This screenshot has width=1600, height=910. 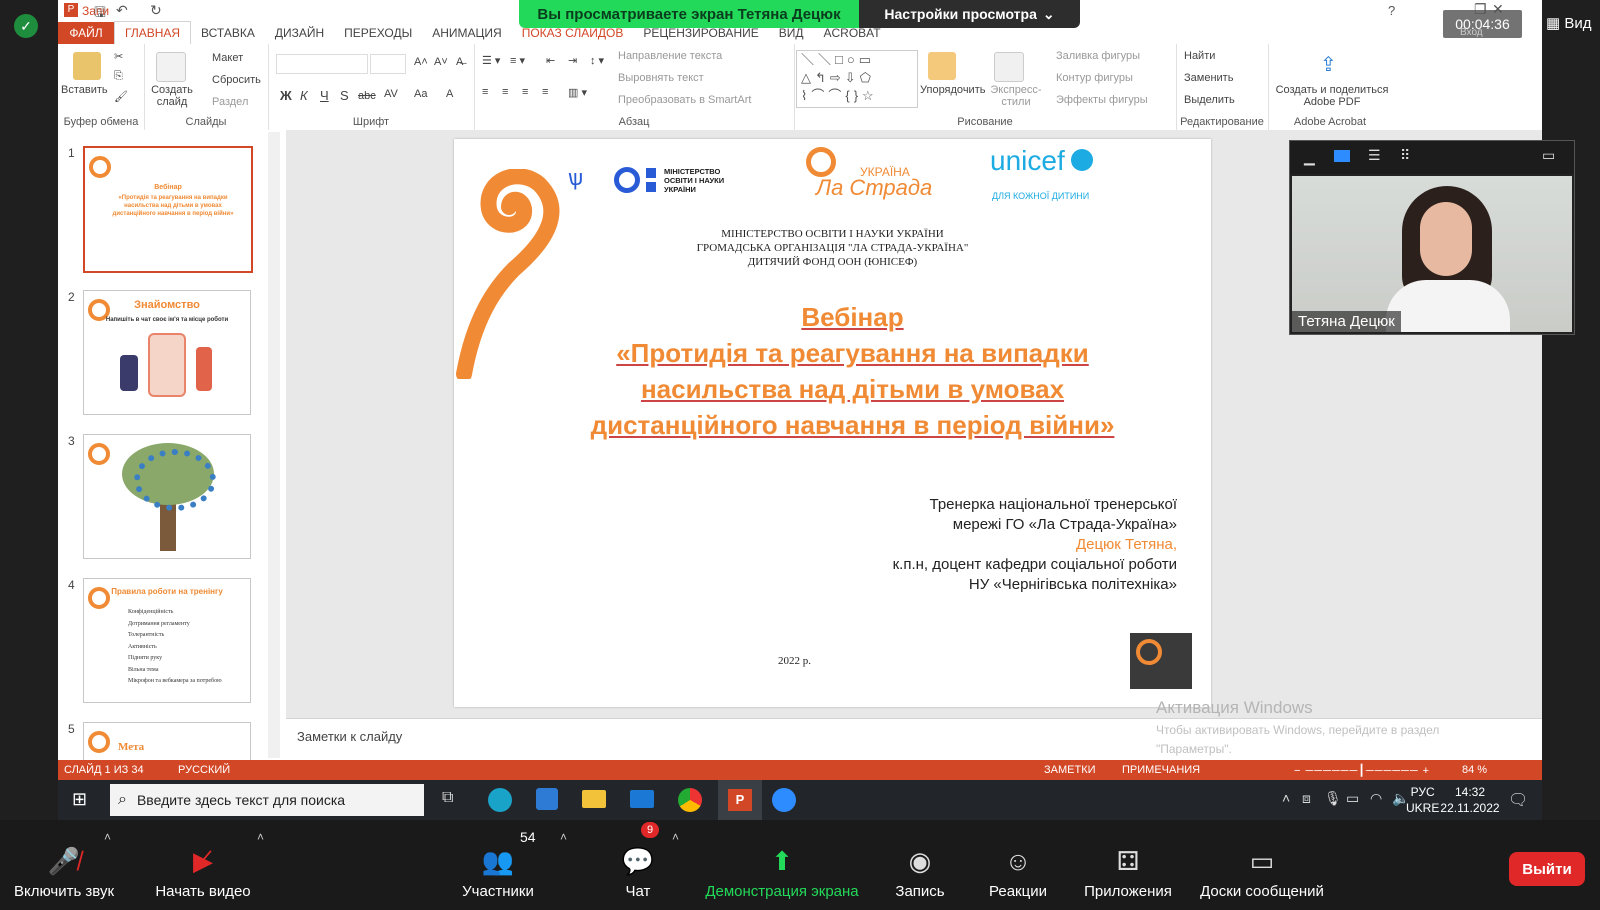 What do you see at coordinates (740, 800) in the screenshot?
I see `powerpoint-taskbar-active: P` at bounding box center [740, 800].